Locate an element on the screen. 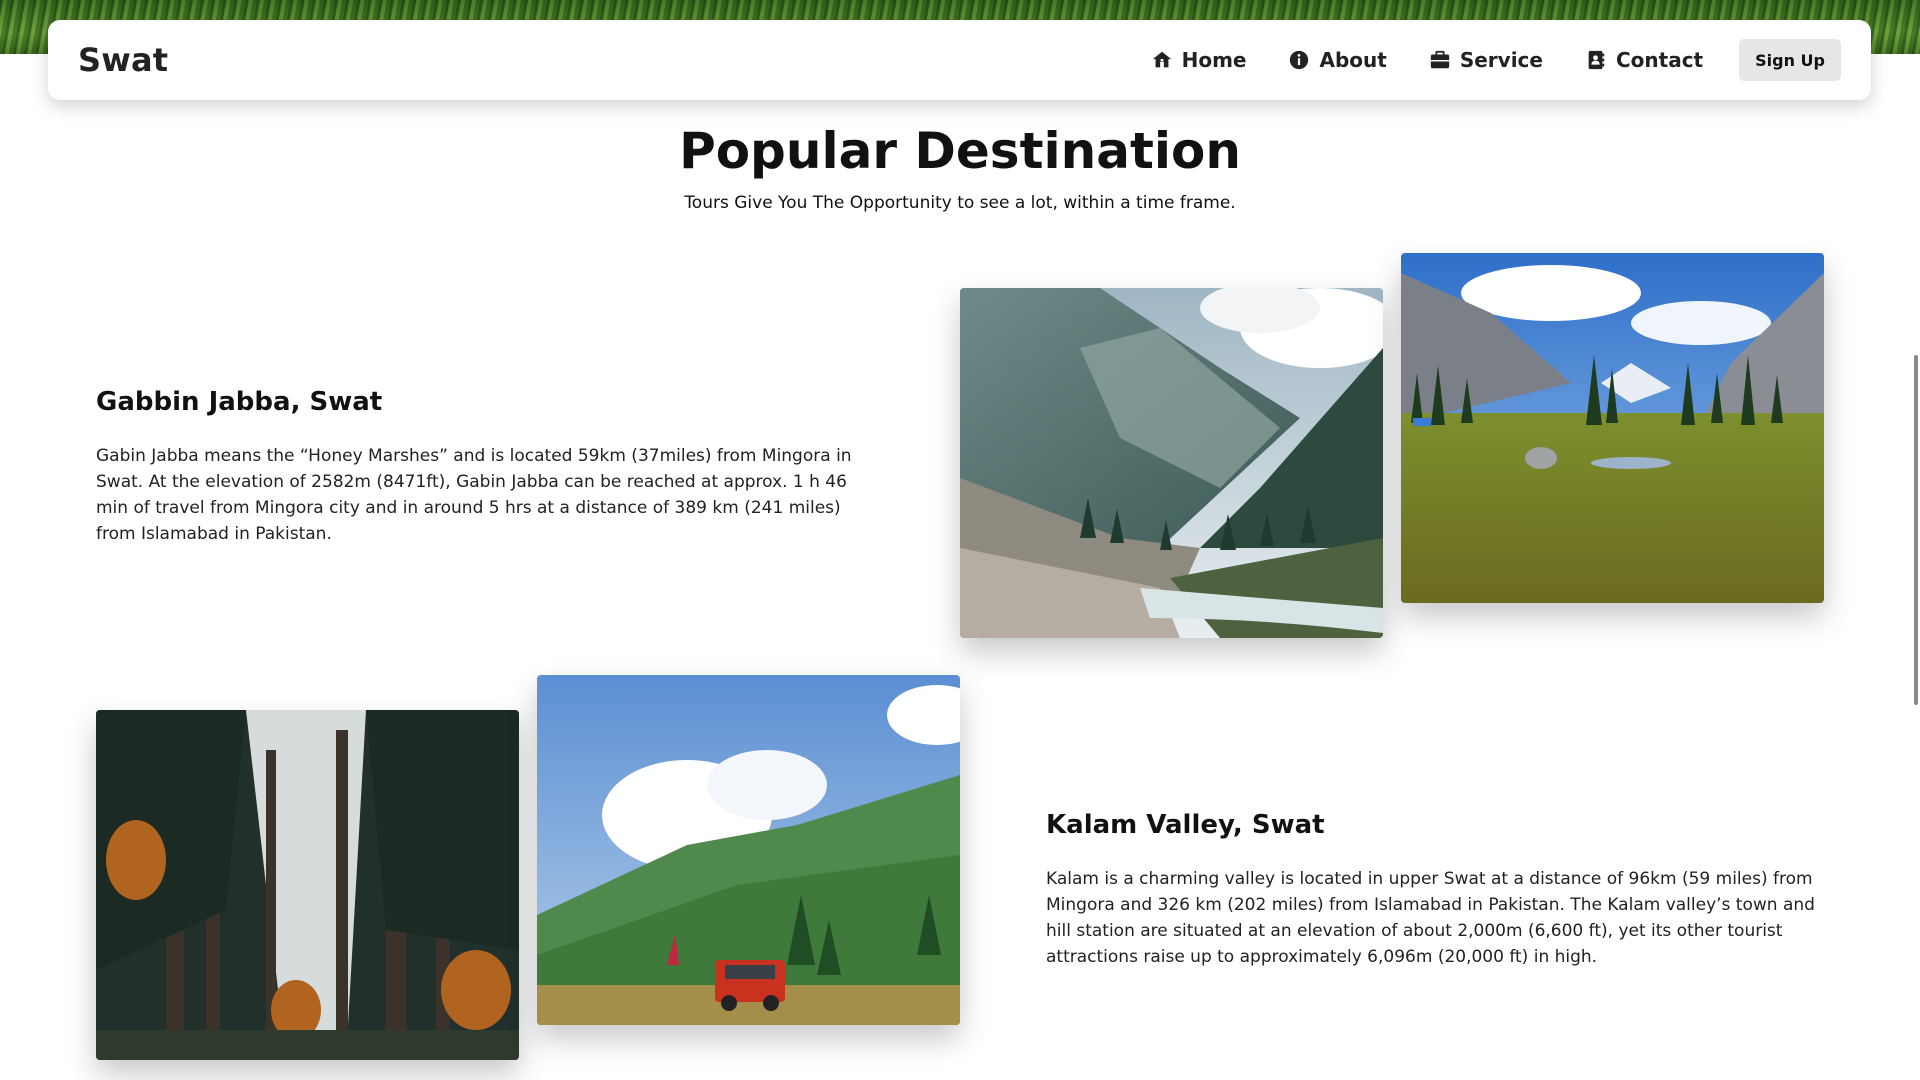 This screenshot has height=1080, width=1920. nav-service: Service is located at coordinates (1486, 60).